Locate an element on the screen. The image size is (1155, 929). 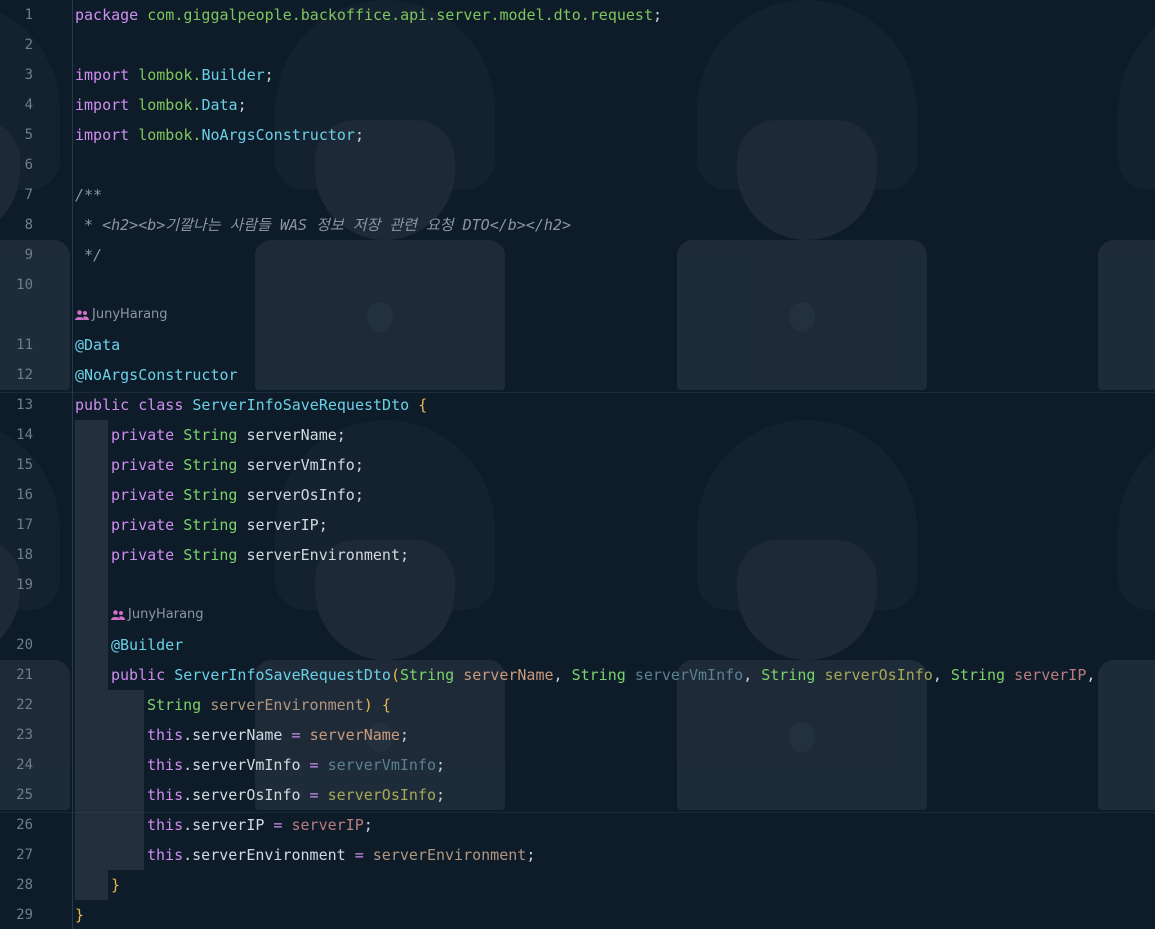
code-line: import lombok.Data; is located at coordinates (161, 105).